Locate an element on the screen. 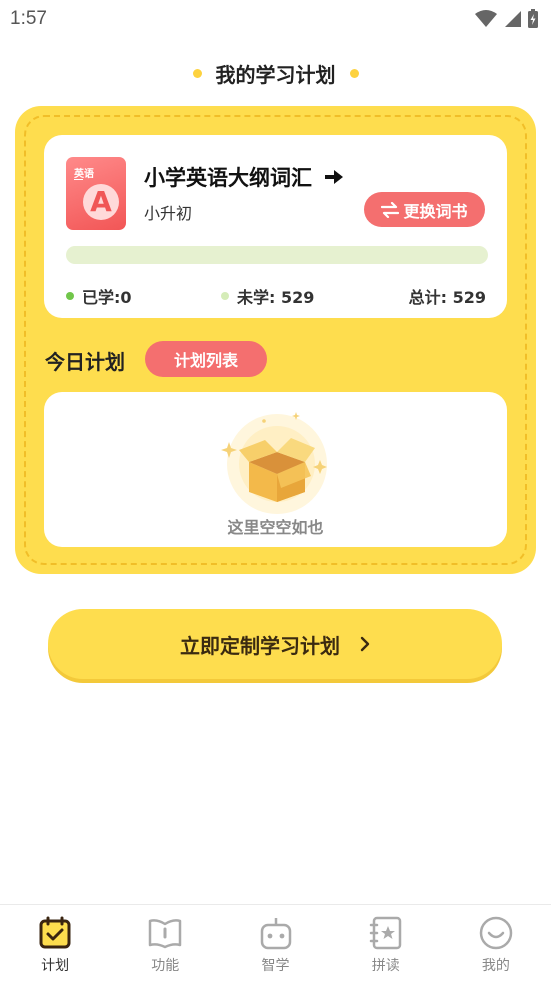  star-book-icon is located at coordinates (385, 933).